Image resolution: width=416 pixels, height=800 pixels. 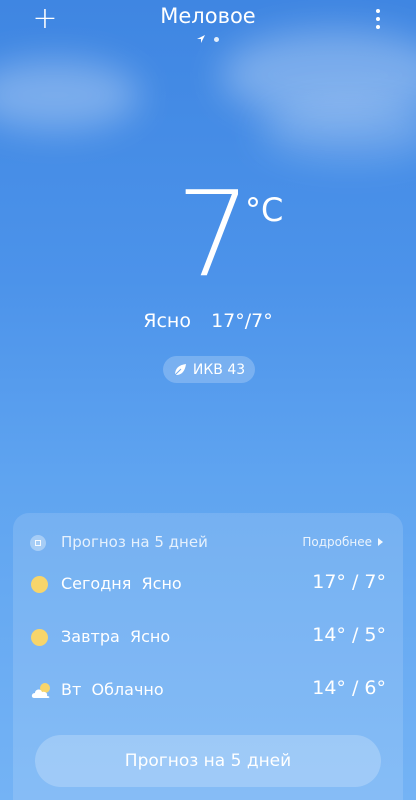 What do you see at coordinates (41, 691) in the screenshot?
I see `cloudy-icon` at bounding box center [41, 691].